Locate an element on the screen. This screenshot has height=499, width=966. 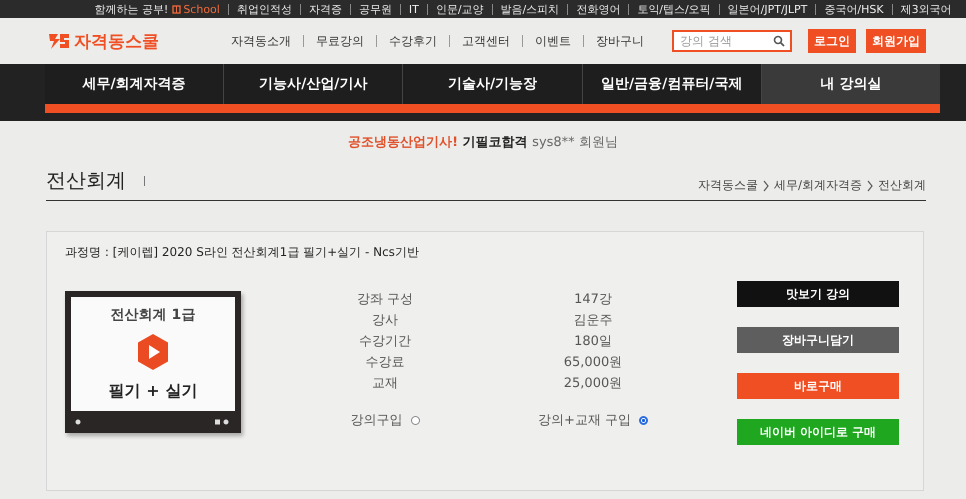
info-value: 65,000원 is located at coordinates (593, 363).